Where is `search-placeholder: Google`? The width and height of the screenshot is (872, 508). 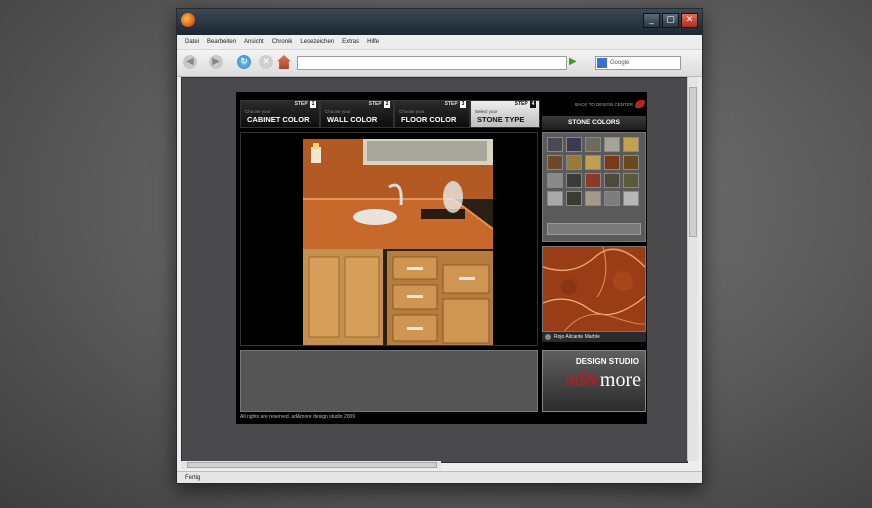 search-placeholder: Google is located at coordinates (620, 63).